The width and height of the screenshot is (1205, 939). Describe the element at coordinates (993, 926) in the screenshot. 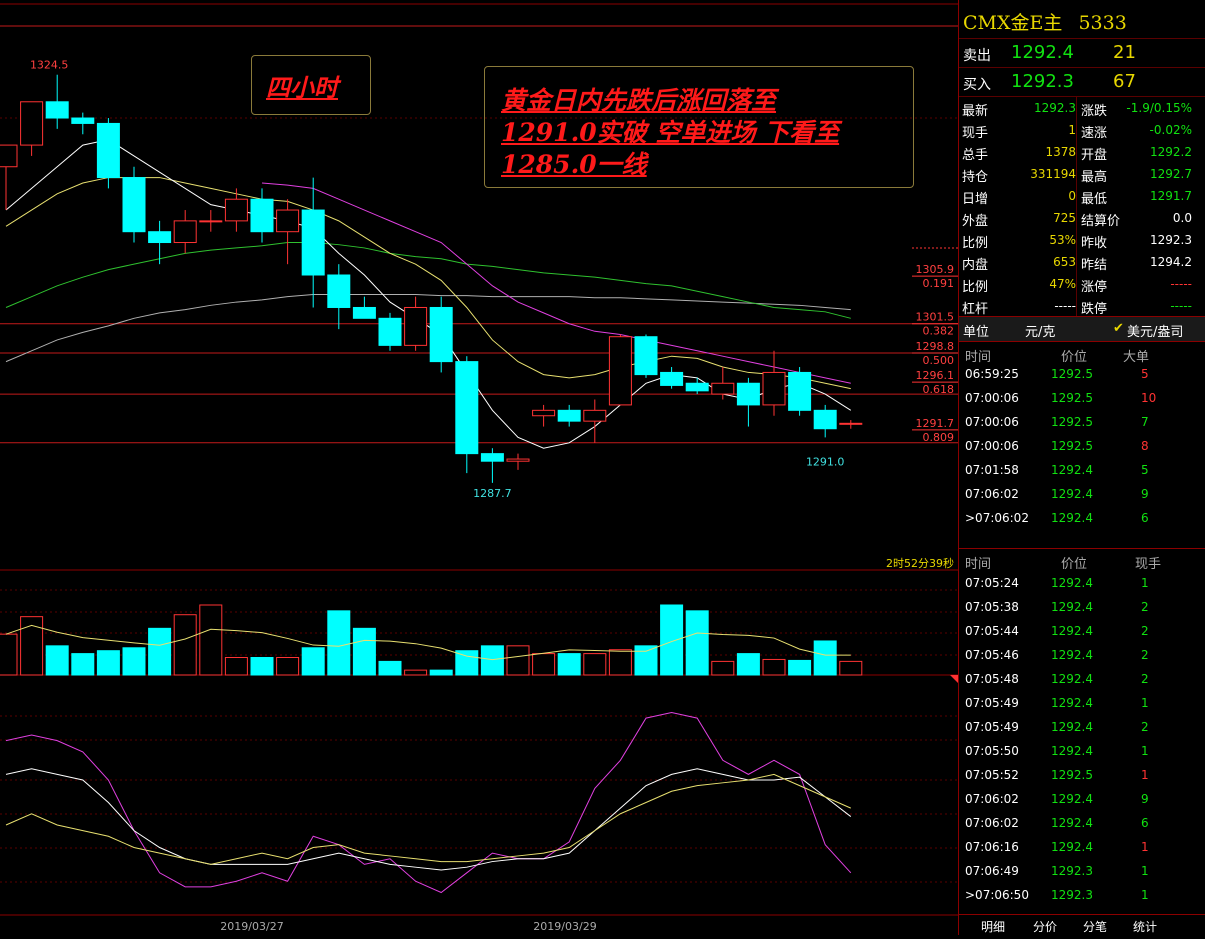

I see `tab-detail: 明细` at that location.